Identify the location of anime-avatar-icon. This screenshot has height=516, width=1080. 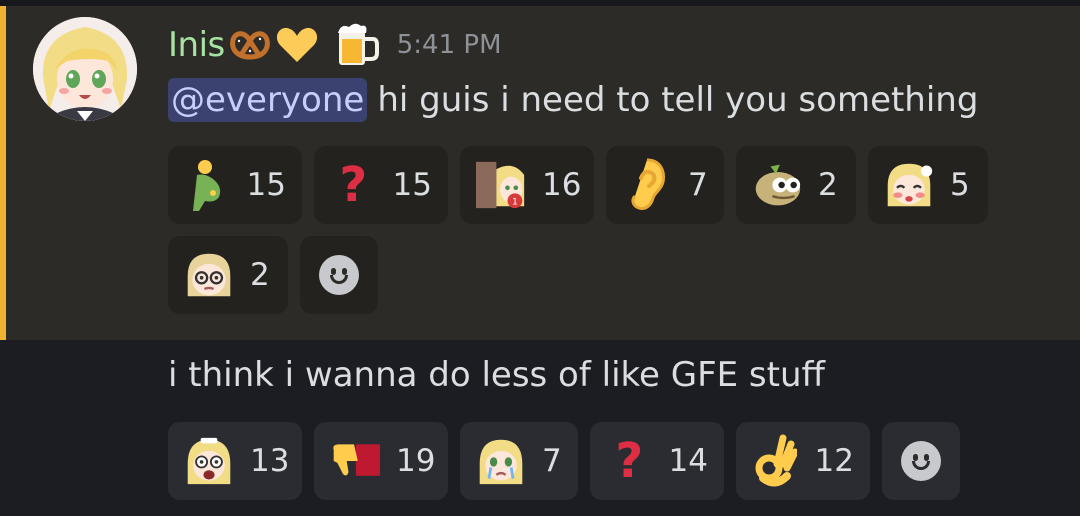
(85, 69).